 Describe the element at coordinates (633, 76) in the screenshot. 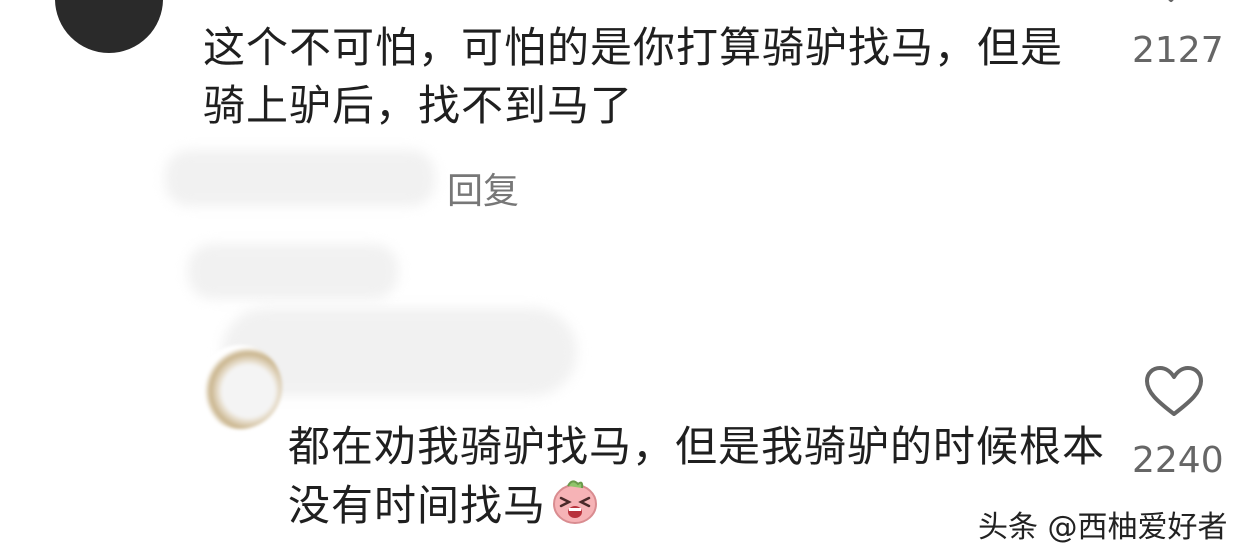

I see `comment-text: 这个不可怕，可怕的是你打算骑驴找马，但是骑上驴后，找不到马了` at that location.